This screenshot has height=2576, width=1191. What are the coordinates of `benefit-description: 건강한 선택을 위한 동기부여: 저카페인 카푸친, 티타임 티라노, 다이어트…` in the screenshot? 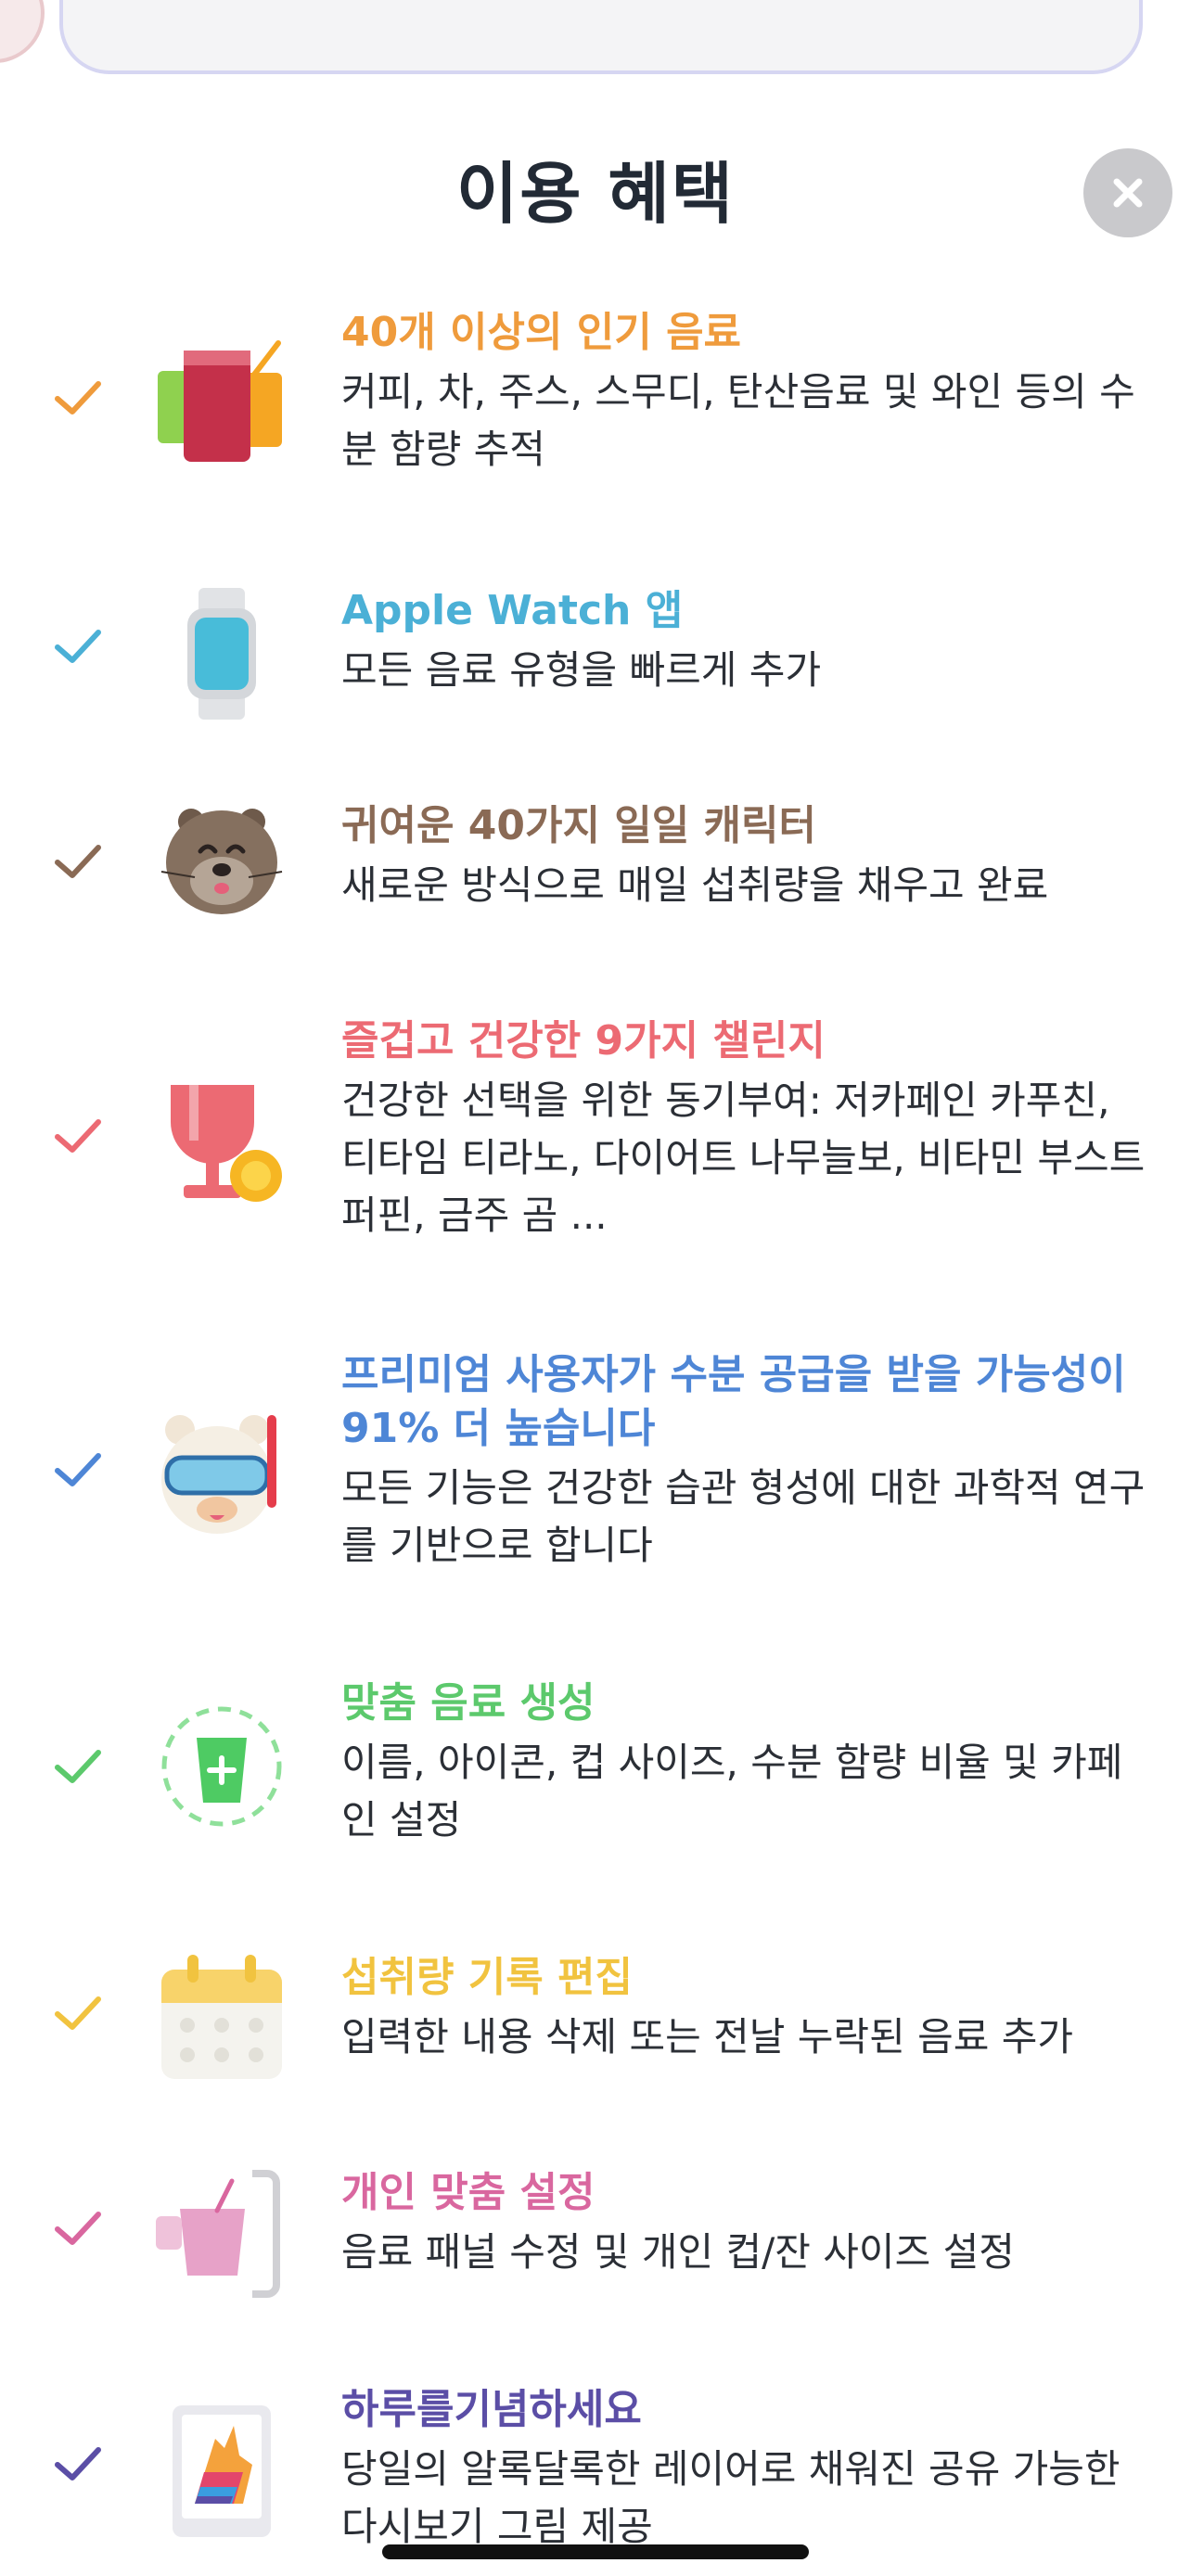 It's located at (743, 1158).